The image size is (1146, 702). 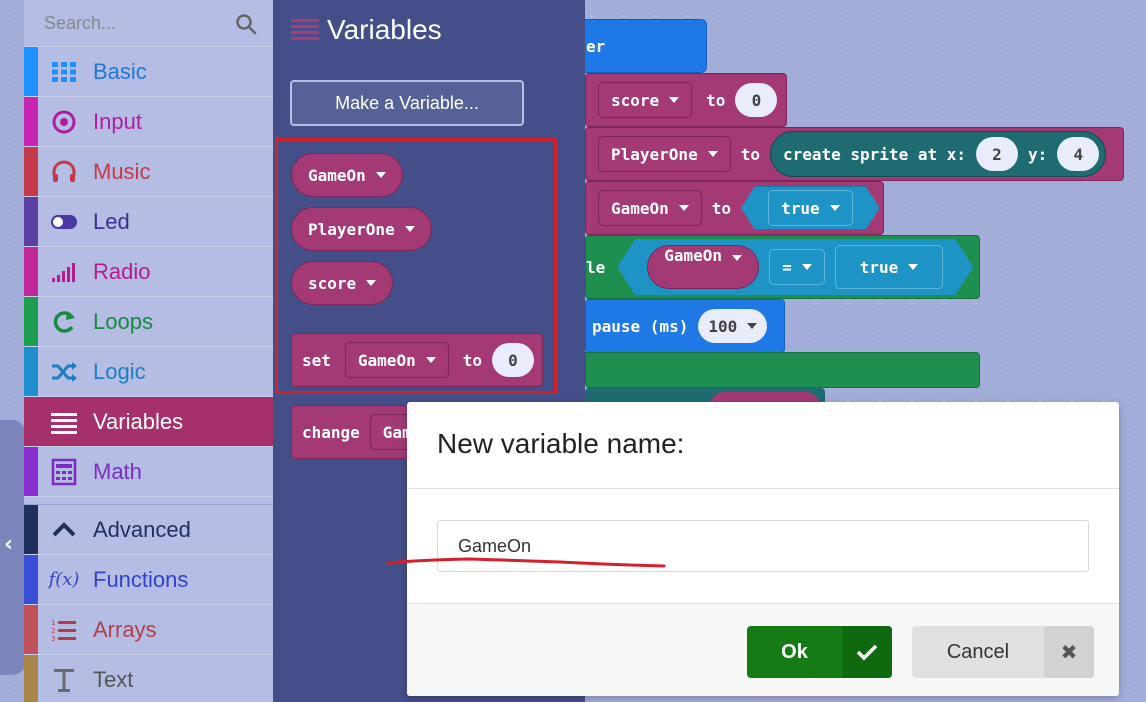 What do you see at coordinates (978, 651) in the screenshot?
I see `cancel-label: Cancel` at bounding box center [978, 651].